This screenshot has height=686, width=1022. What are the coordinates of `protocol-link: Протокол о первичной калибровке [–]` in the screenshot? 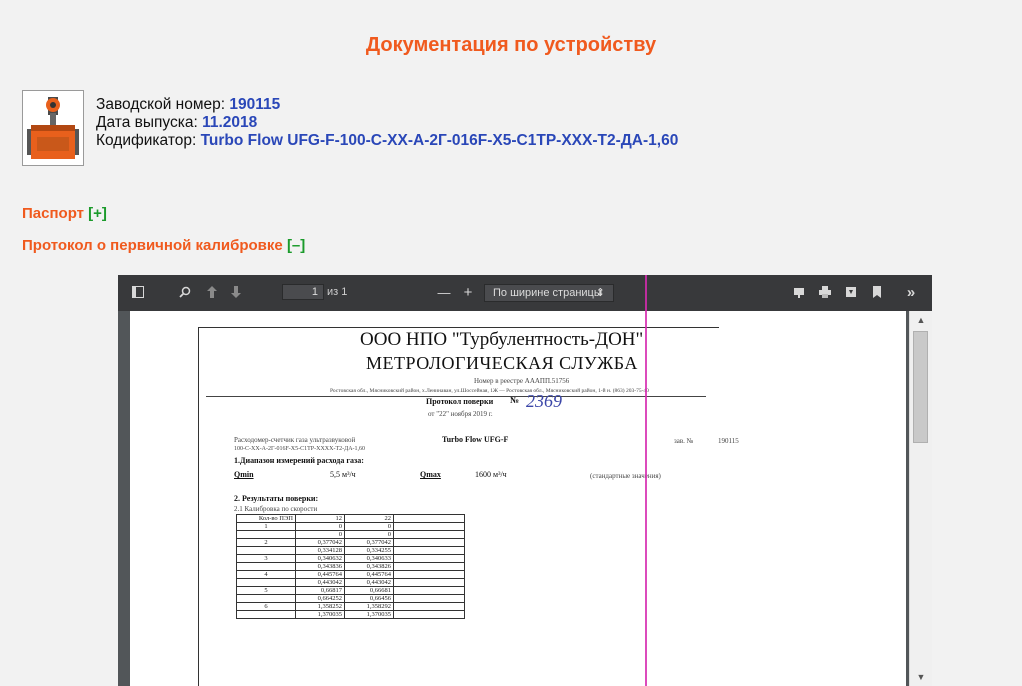 It's located at (163, 245).